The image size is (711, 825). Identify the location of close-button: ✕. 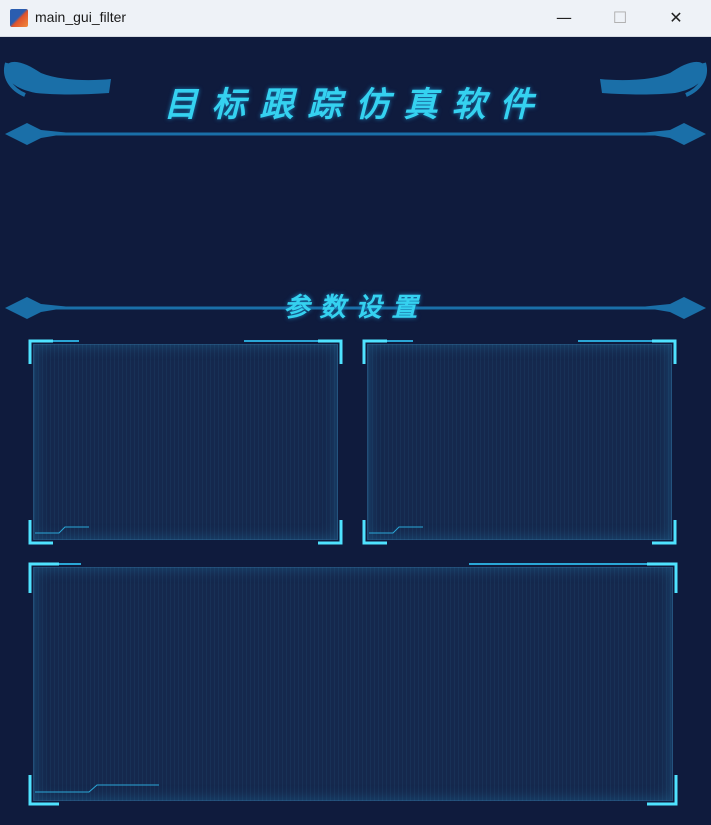
(676, 17).